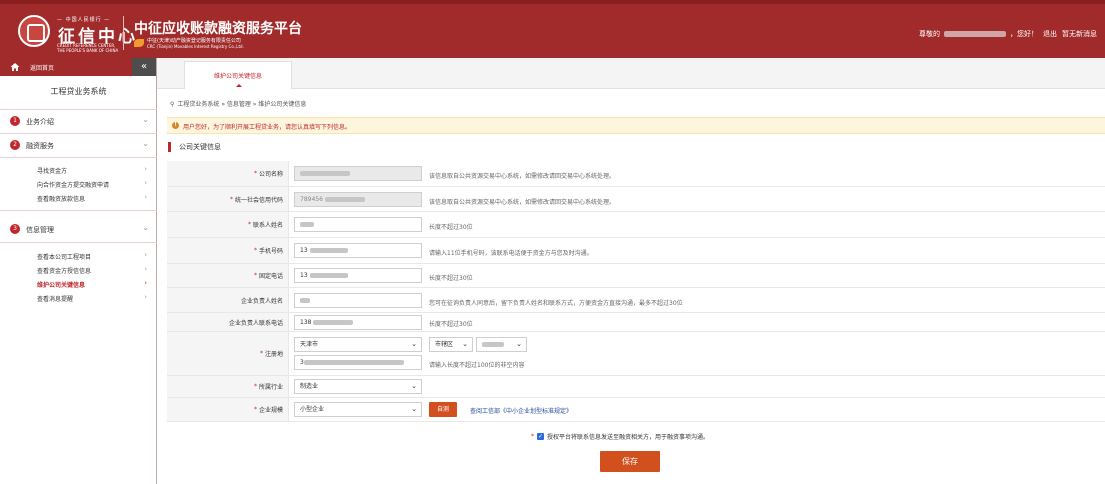 The height and width of the screenshot is (484, 1105). I want to click on label-text: 企业规模, so click(270, 410).